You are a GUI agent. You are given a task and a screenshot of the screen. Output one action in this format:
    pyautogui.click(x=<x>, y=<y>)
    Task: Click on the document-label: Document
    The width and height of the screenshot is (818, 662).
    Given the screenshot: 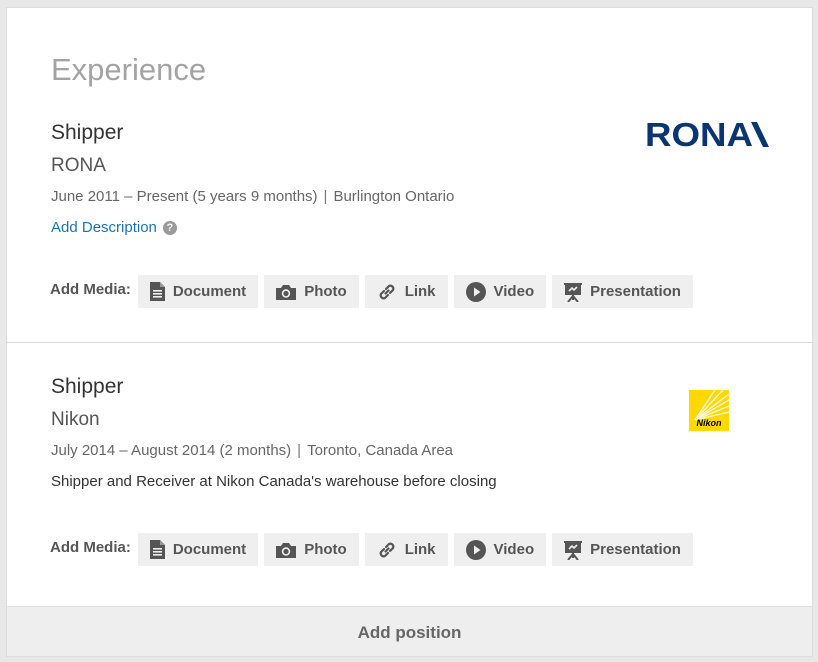 What is the action you would take?
    pyautogui.click(x=209, y=549)
    